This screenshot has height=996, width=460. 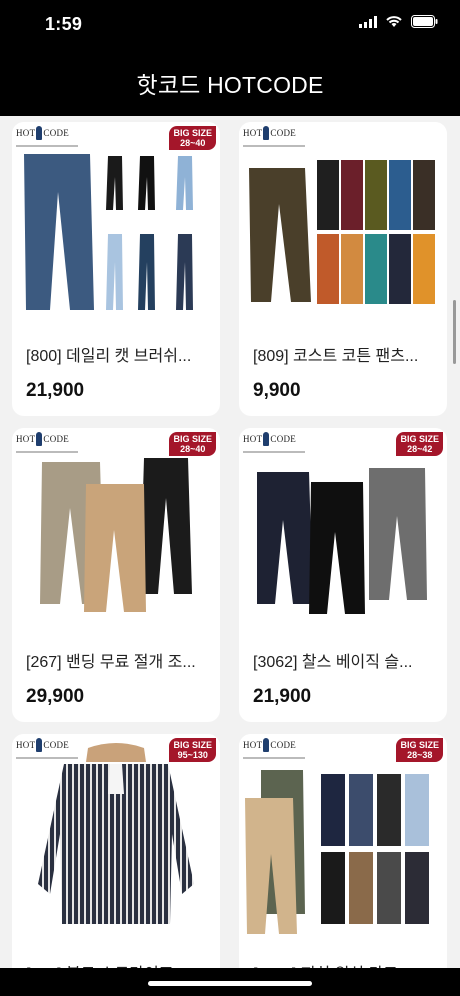 I want to click on page-title: 핫코드 HOTCODE, so click(x=230, y=85).